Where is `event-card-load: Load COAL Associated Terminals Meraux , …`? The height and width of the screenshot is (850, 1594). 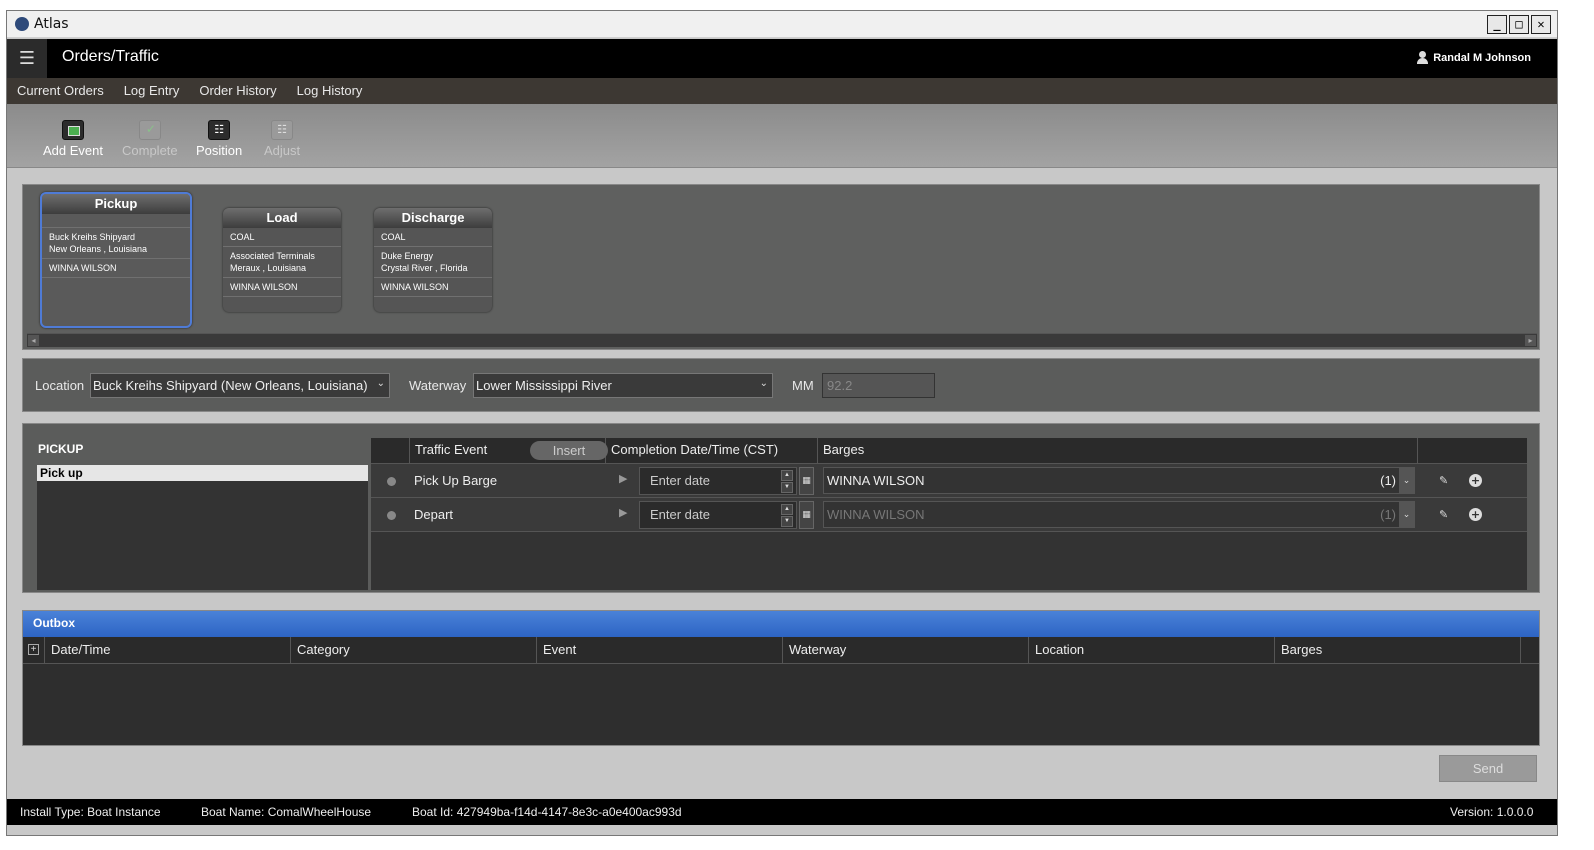
event-card-load: Load COAL Associated Terminals Meraux , … is located at coordinates (282, 260).